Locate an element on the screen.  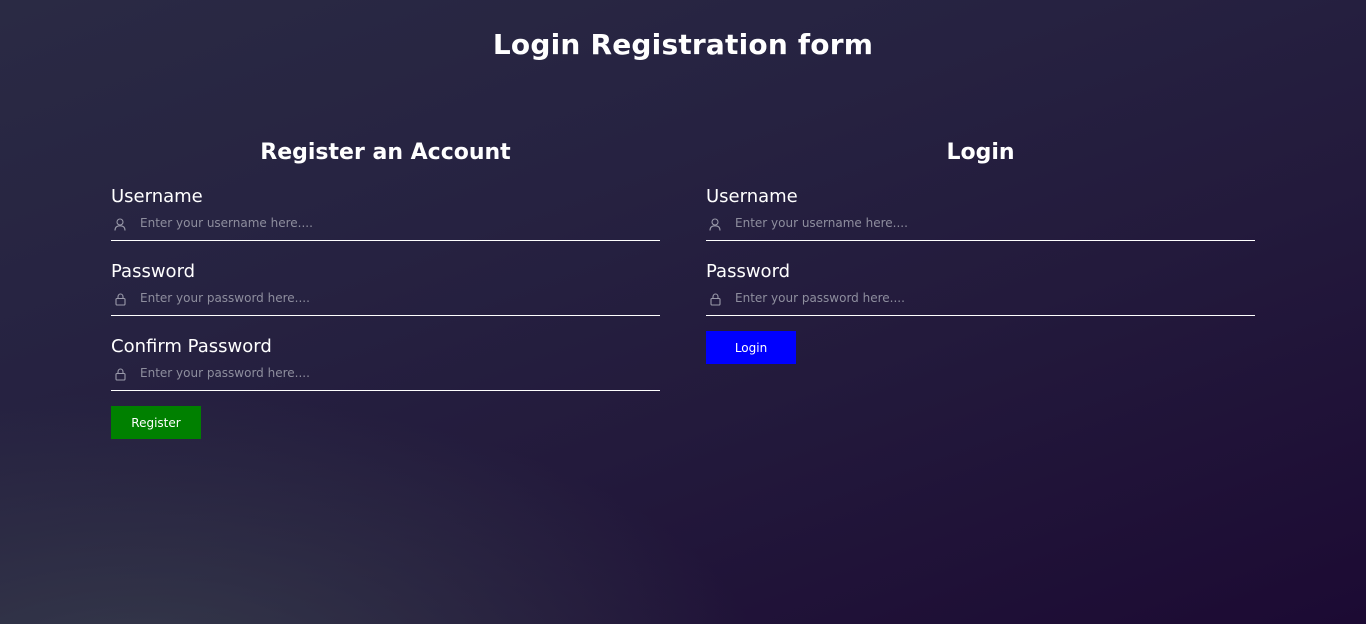
register-confirm-input is located at coordinates (394, 374).